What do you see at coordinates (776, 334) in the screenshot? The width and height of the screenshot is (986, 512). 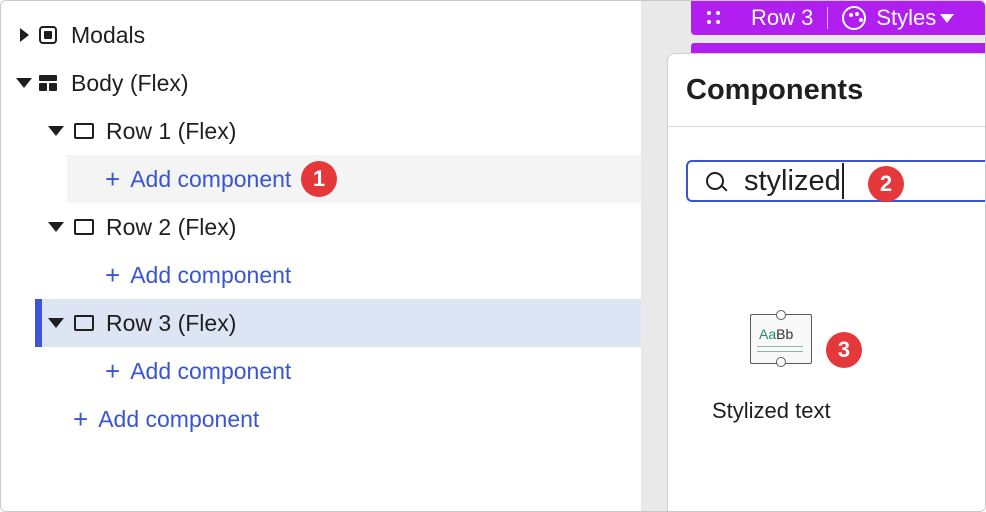 I see `tile-icon-text: AaBb` at bounding box center [776, 334].